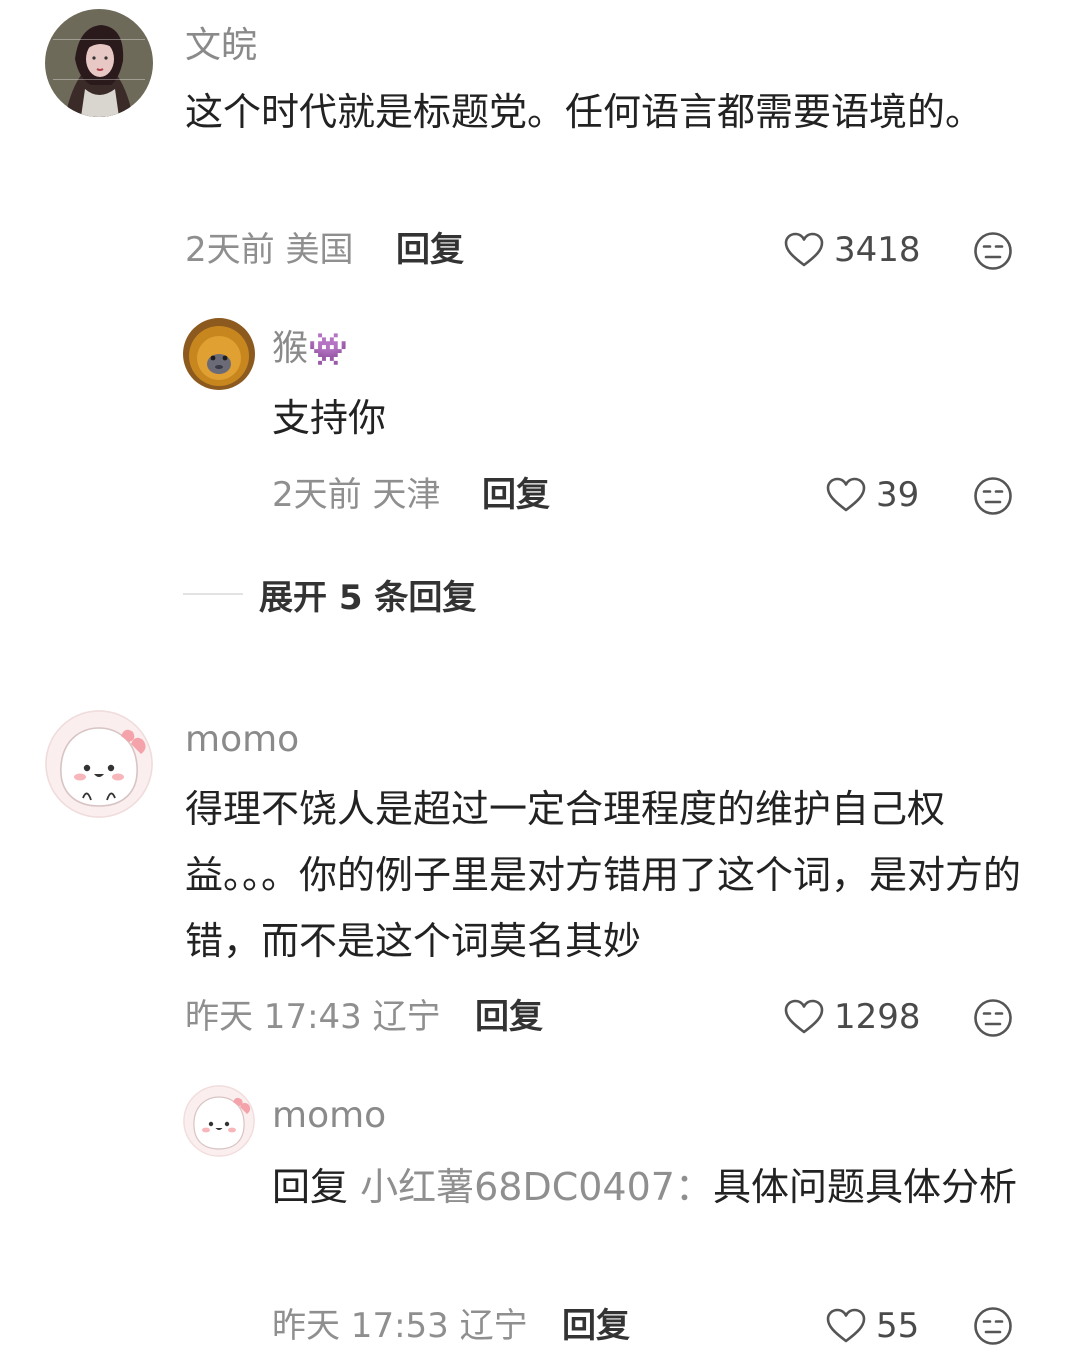 Image resolution: width=1080 pixels, height=1370 pixels. What do you see at coordinates (872, 495) in the screenshot?
I see `like-button: 39` at bounding box center [872, 495].